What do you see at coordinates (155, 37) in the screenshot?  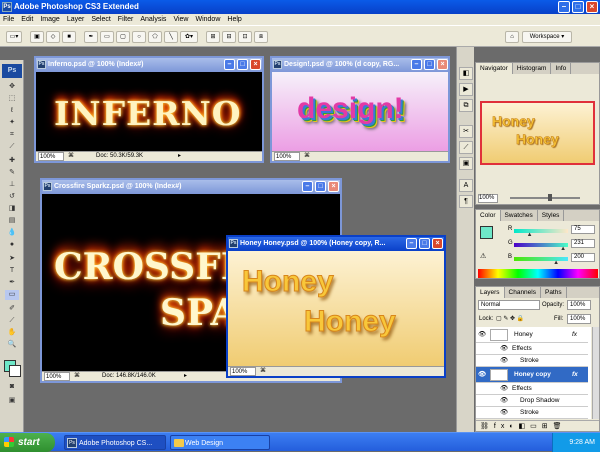 I see `polygon-icon: ⬠` at bounding box center [155, 37].